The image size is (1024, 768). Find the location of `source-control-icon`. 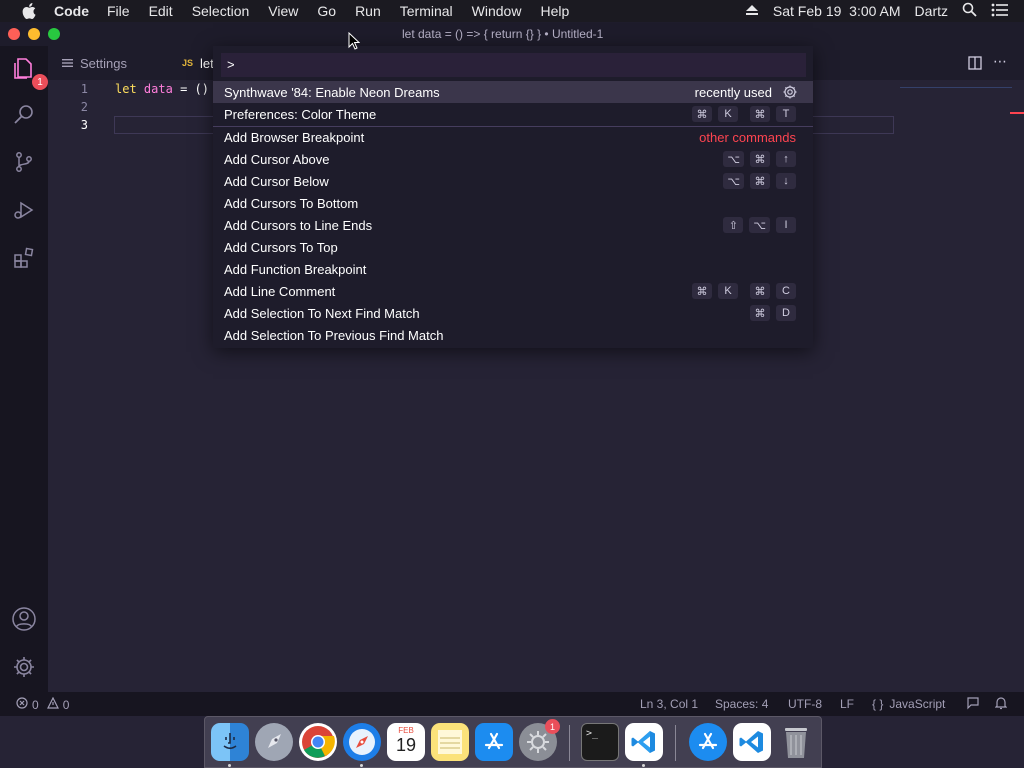

source-control-icon is located at coordinates (24, 164).